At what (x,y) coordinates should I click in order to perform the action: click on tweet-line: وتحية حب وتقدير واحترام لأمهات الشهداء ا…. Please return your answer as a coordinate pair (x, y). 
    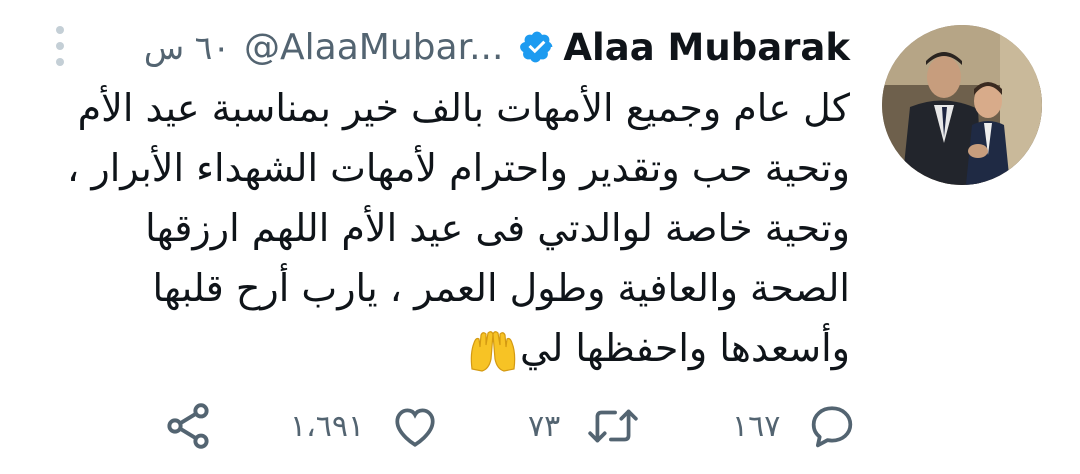
    Looking at the image, I should click on (458, 168).